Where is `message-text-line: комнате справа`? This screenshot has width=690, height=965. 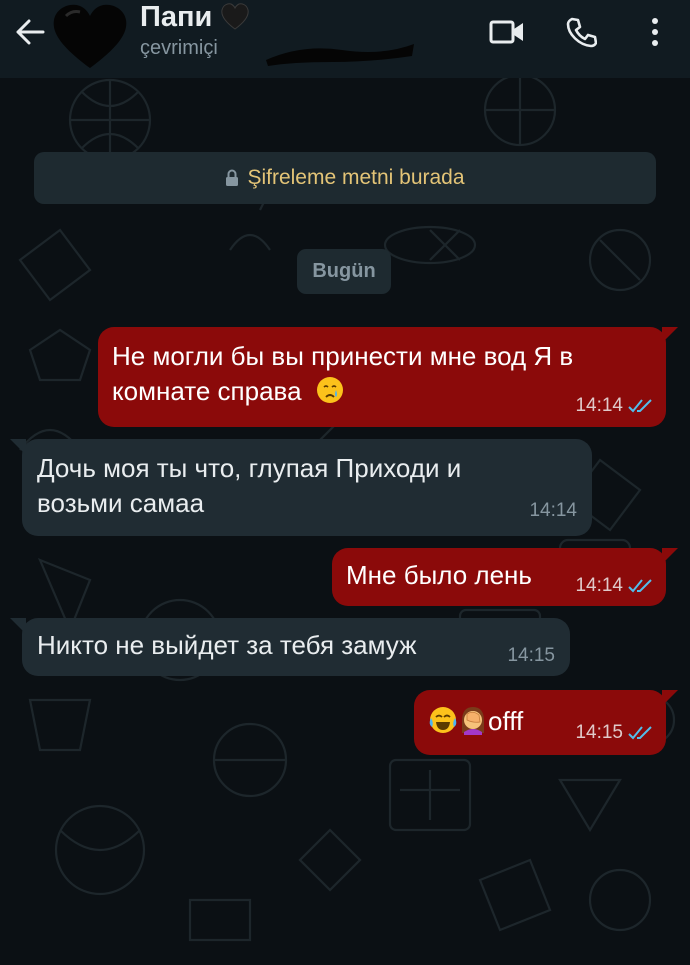 message-text-line: комнате справа is located at coordinates (207, 391).